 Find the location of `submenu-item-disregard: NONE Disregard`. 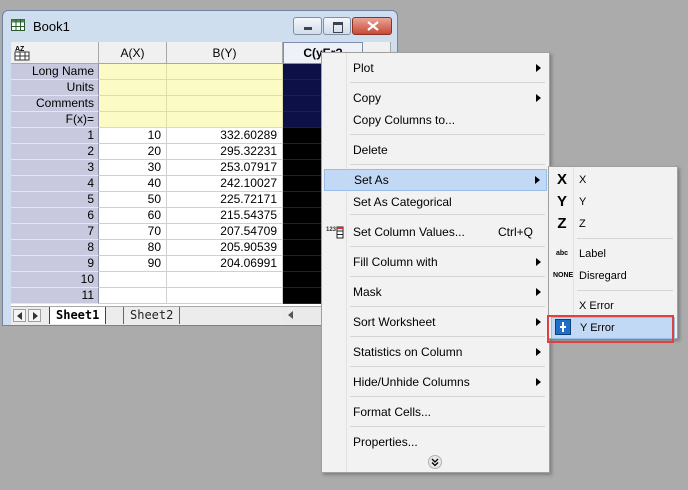

submenu-item-disregard: NONE Disregard is located at coordinates (613, 276).